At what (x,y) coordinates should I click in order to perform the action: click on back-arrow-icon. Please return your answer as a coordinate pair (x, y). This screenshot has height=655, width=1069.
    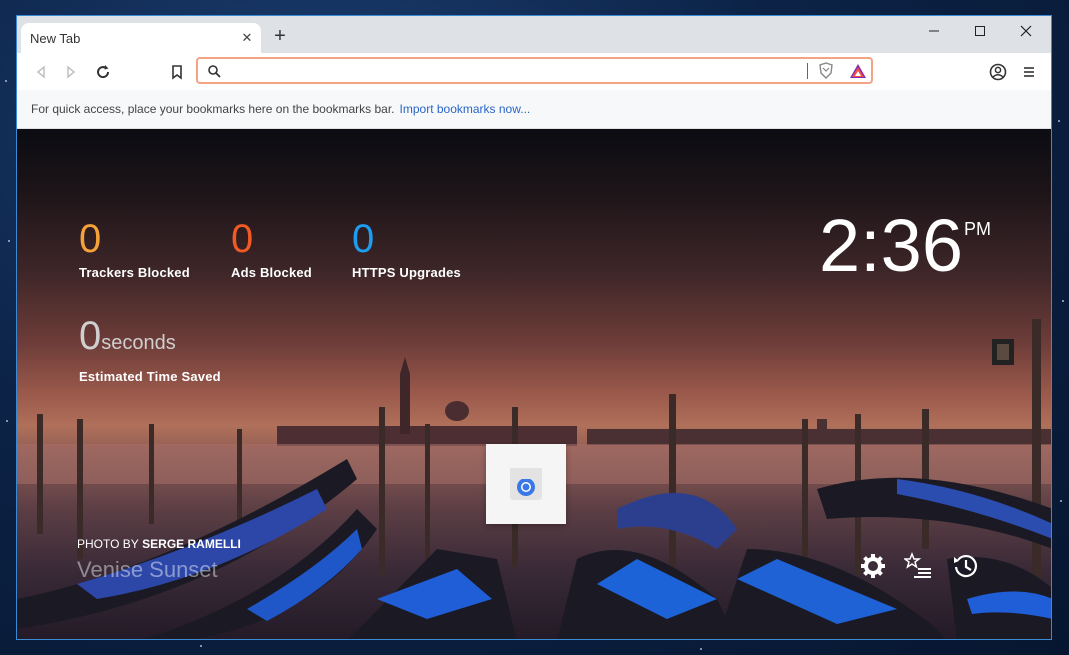
    Looking at the image, I should click on (40, 72).